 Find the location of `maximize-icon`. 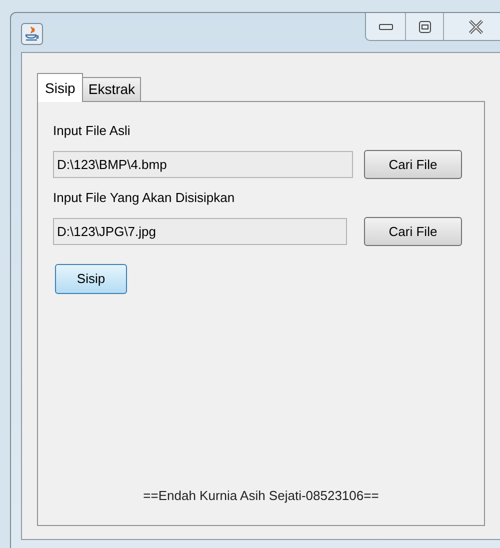

maximize-icon is located at coordinates (424, 26).